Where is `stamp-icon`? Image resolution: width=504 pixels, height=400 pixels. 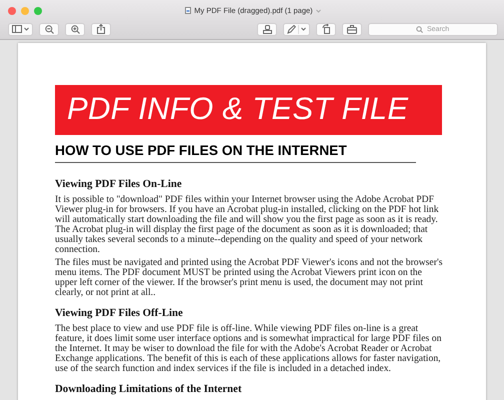 stamp-icon is located at coordinates (267, 29).